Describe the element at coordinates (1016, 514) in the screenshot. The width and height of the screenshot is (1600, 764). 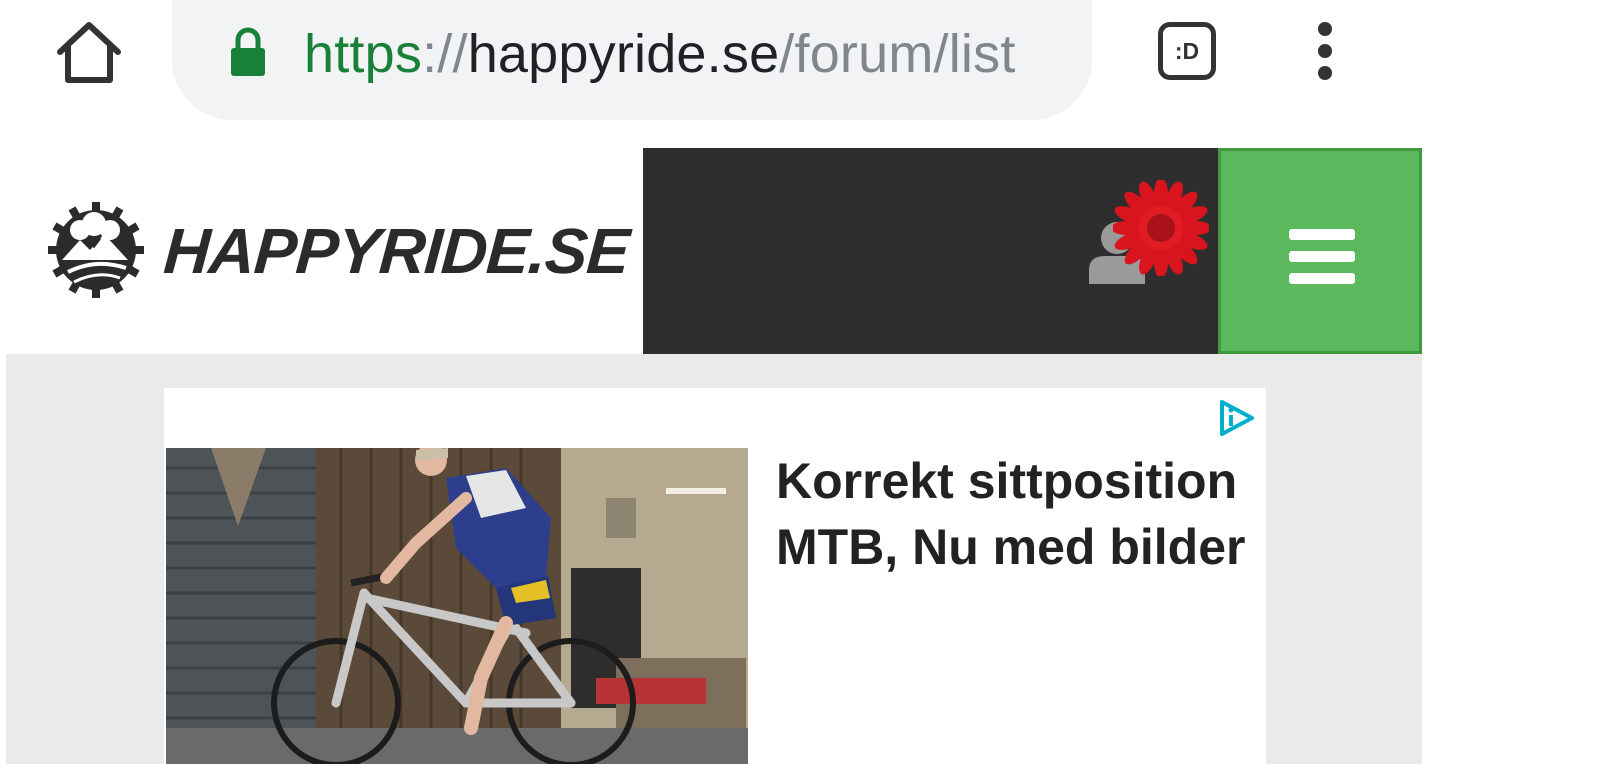
I see `ad-headline: Korrekt sittposition MTB, Nu med bilder` at that location.